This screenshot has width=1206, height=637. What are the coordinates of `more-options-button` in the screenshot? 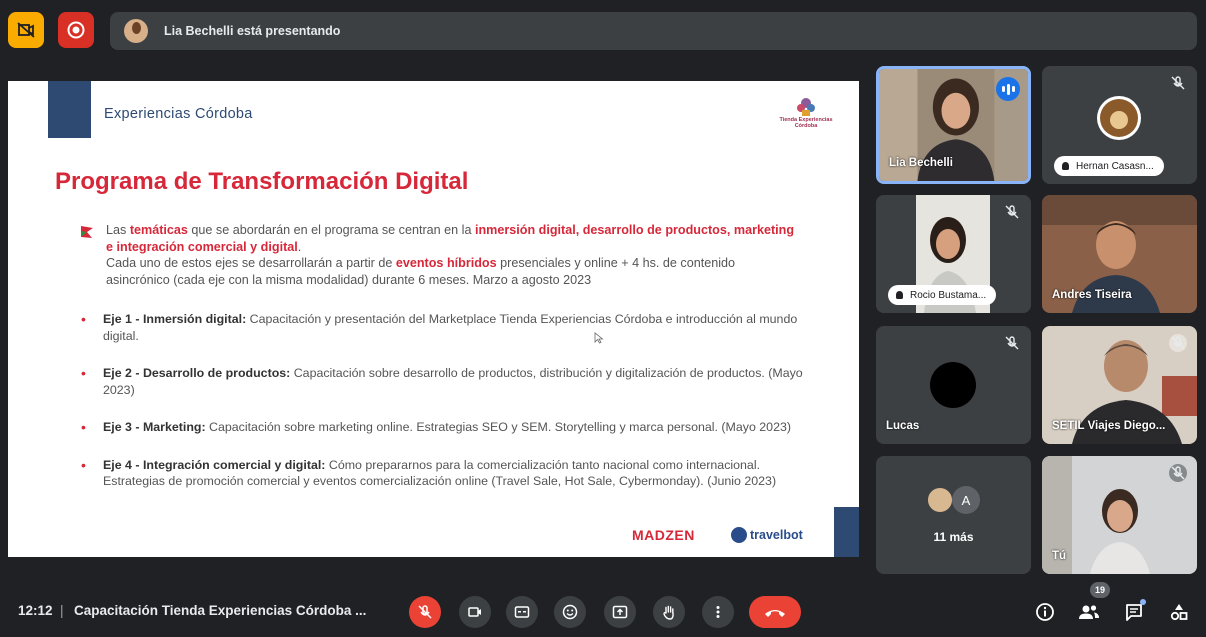 It's located at (718, 612).